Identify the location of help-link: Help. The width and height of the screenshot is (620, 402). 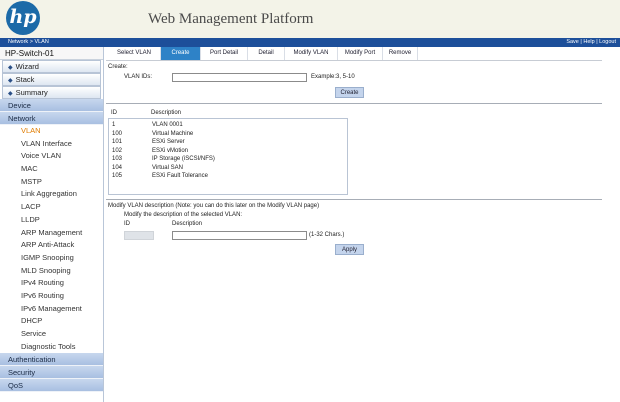
(588, 42).